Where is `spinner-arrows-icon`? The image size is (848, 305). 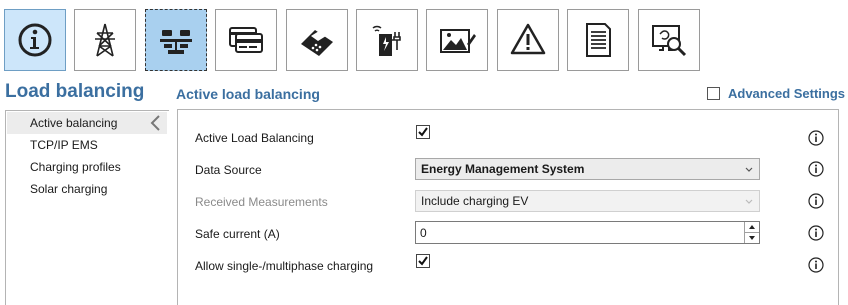
spinner-arrows-icon is located at coordinates (751, 232).